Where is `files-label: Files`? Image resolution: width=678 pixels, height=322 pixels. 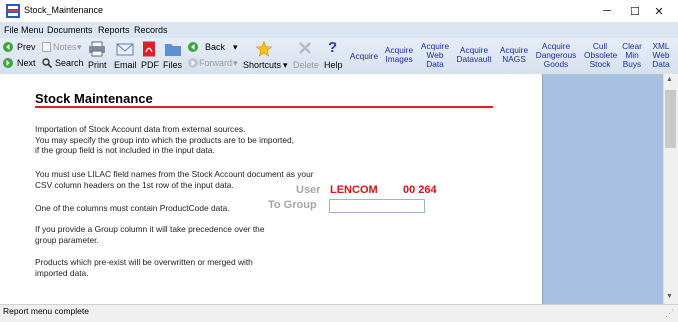 files-label: Files is located at coordinates (173, 65).